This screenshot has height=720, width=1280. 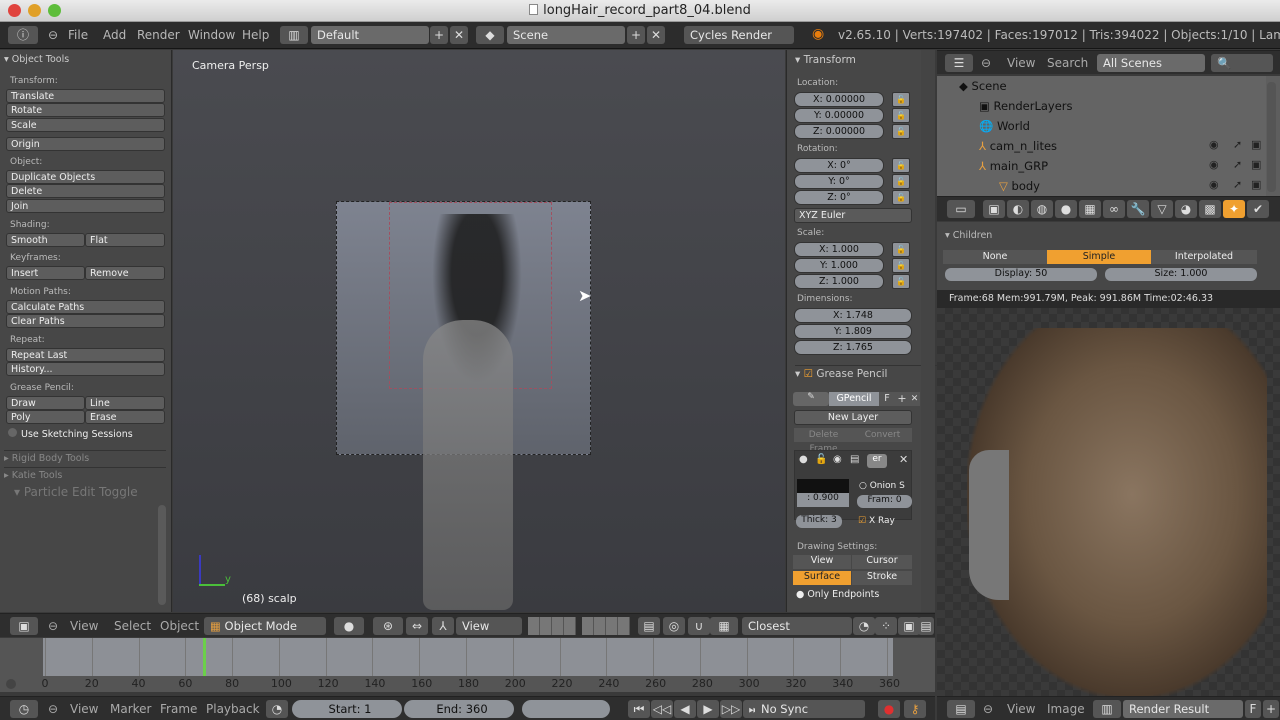 I want to click on add-gpencil-button: +, so click(x=902, y=399).